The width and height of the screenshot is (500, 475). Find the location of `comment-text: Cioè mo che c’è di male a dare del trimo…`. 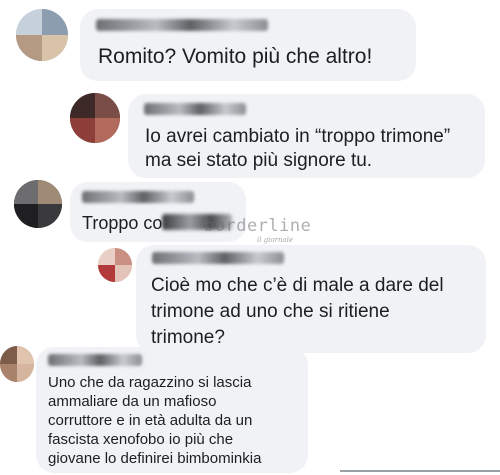

comment-text: Cioè mo che c’è di male a dare del trimo… is located at coordinates (297, 311).